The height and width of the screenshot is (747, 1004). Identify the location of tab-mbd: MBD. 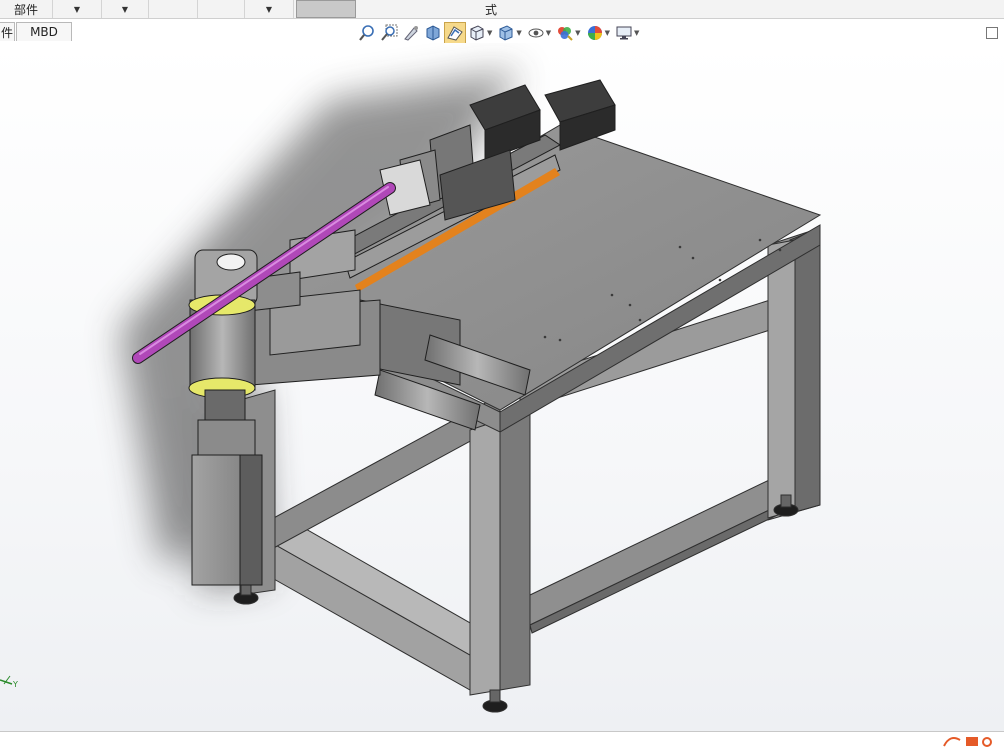
(44, 31).